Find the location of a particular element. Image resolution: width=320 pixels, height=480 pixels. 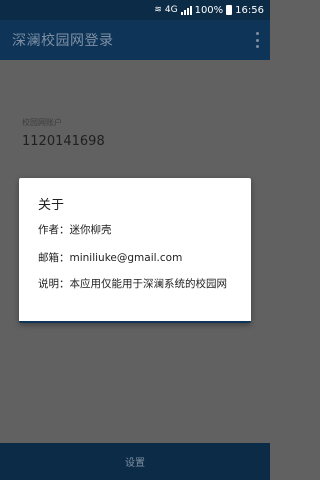

account-label: 校园网账户 is located at coordinates (42, 122).